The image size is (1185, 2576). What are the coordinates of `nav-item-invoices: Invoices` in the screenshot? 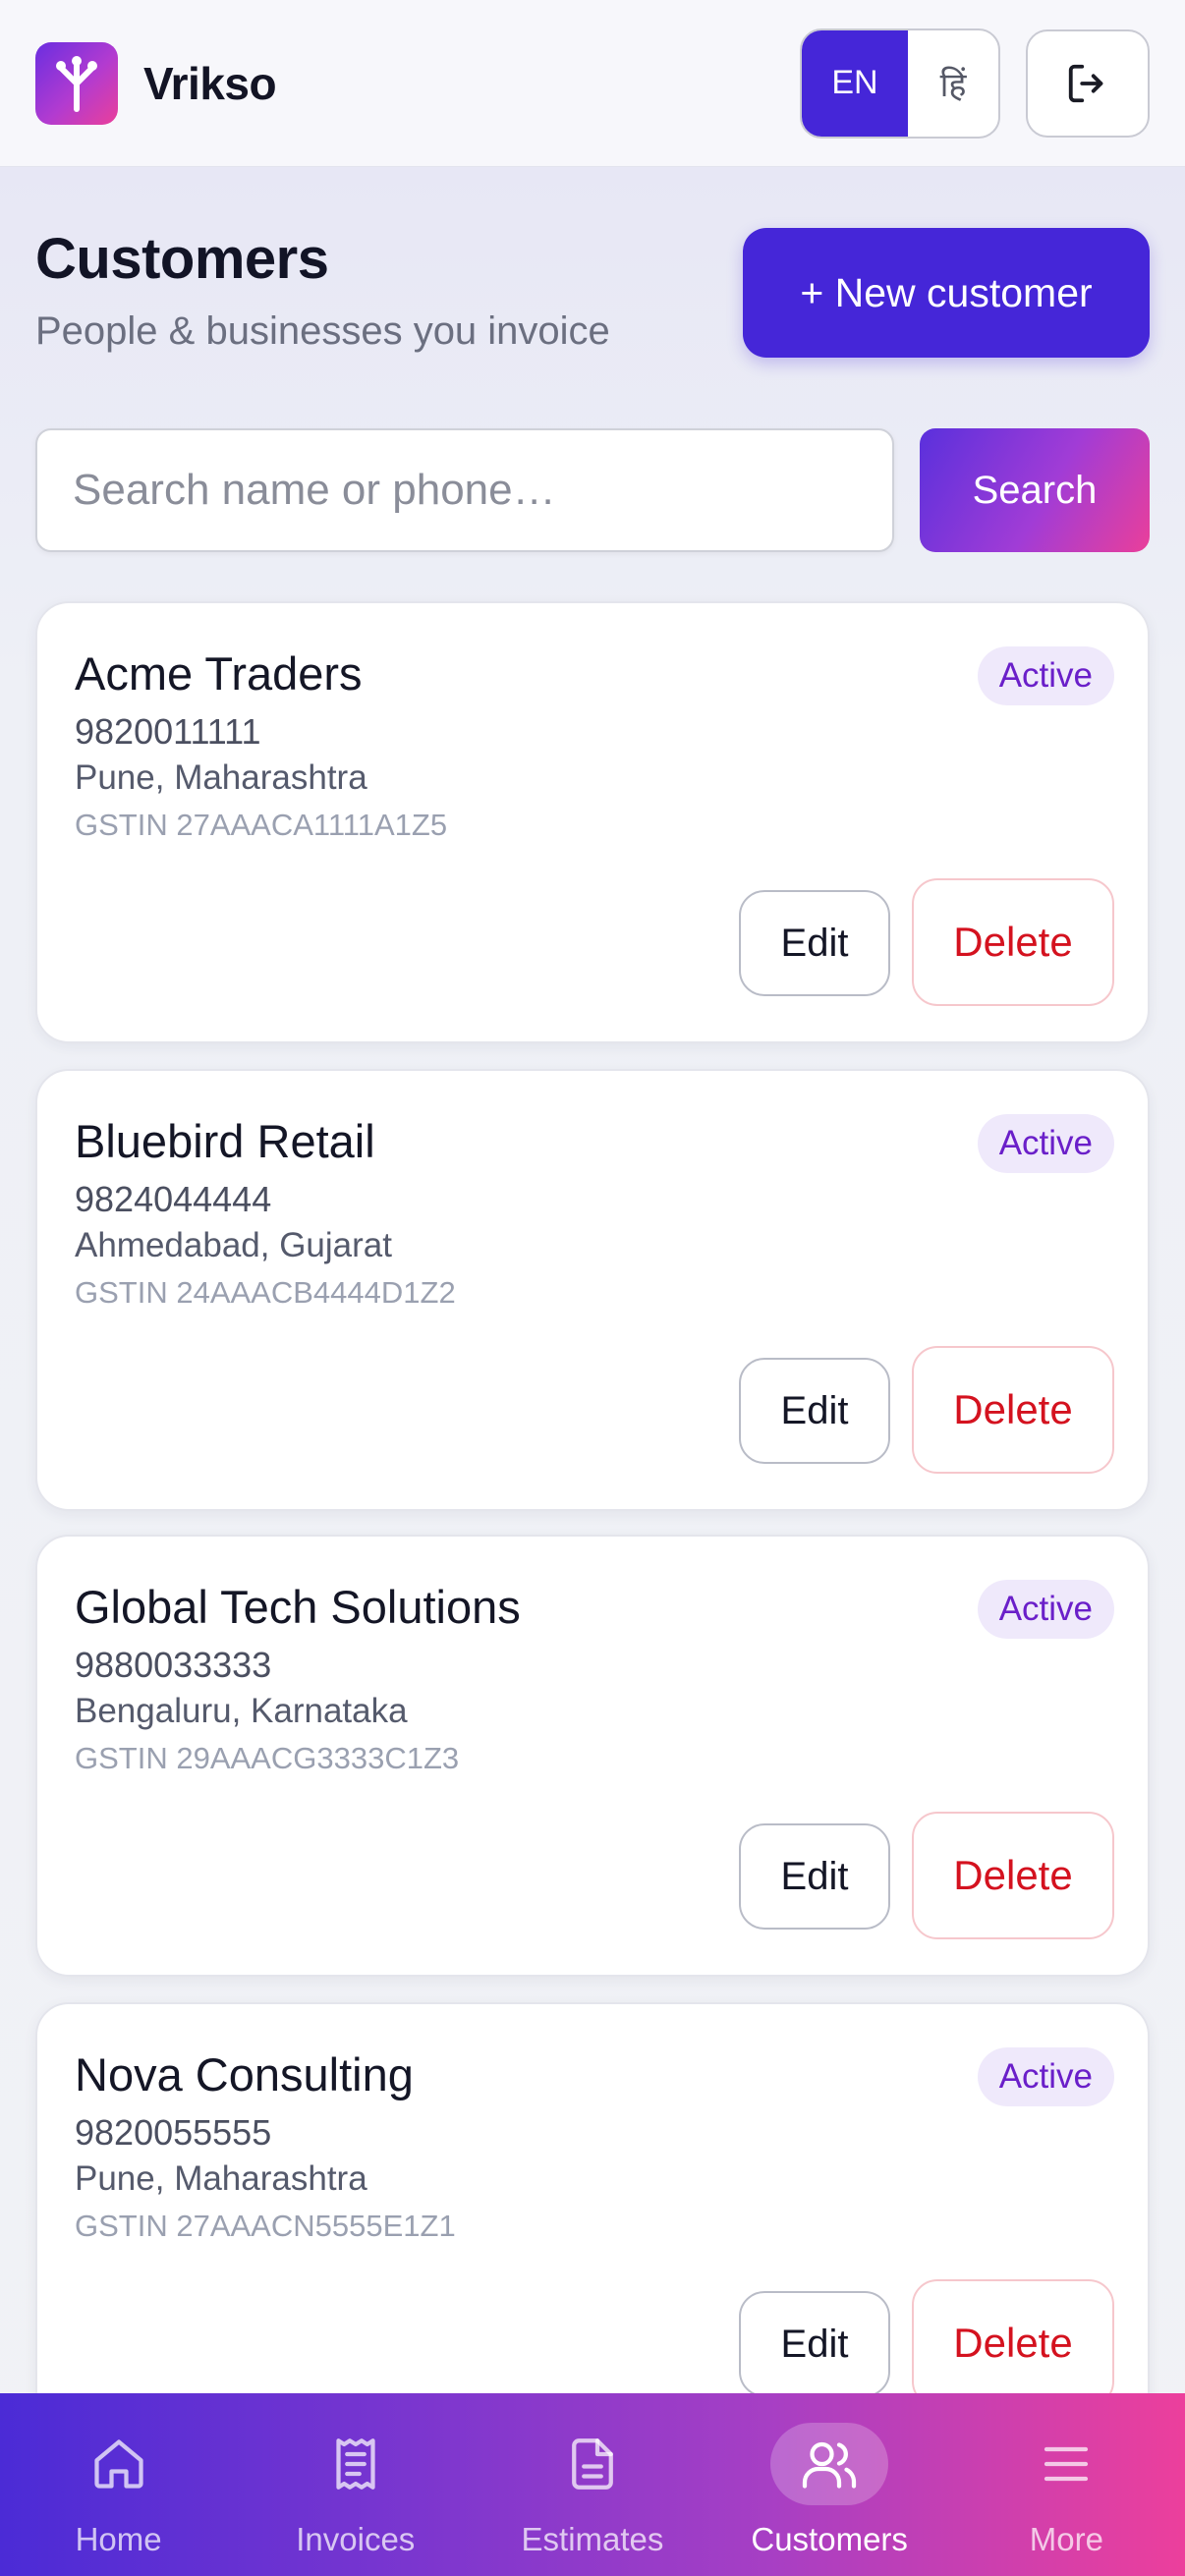 It's located at (355, 2484).